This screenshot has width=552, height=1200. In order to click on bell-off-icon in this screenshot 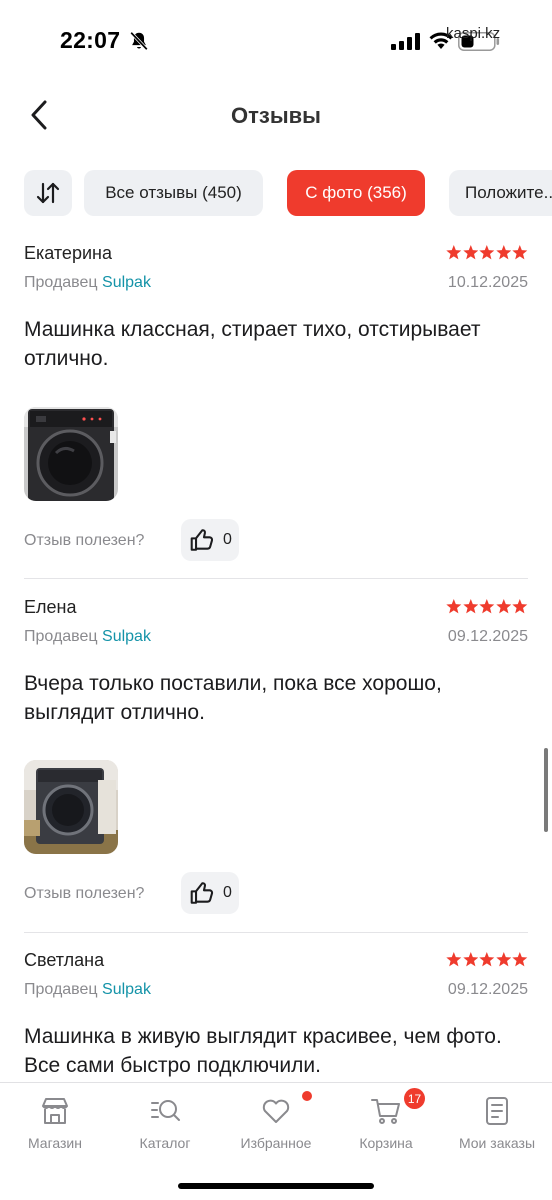, I will do `click(139, 41)`.